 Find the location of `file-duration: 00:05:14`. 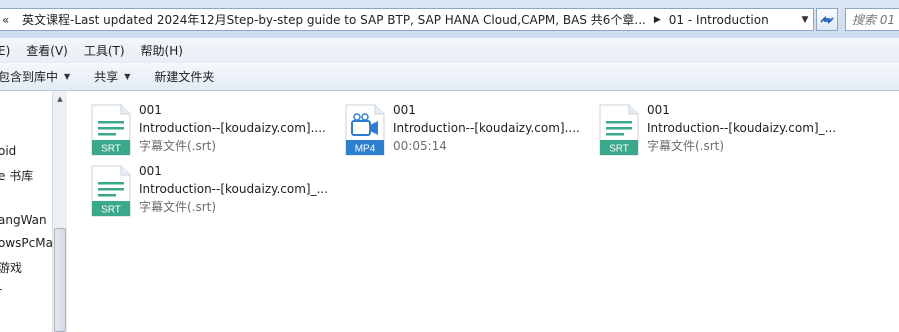

file-duration: 00:05:14 is located at coordinates (420, 146).